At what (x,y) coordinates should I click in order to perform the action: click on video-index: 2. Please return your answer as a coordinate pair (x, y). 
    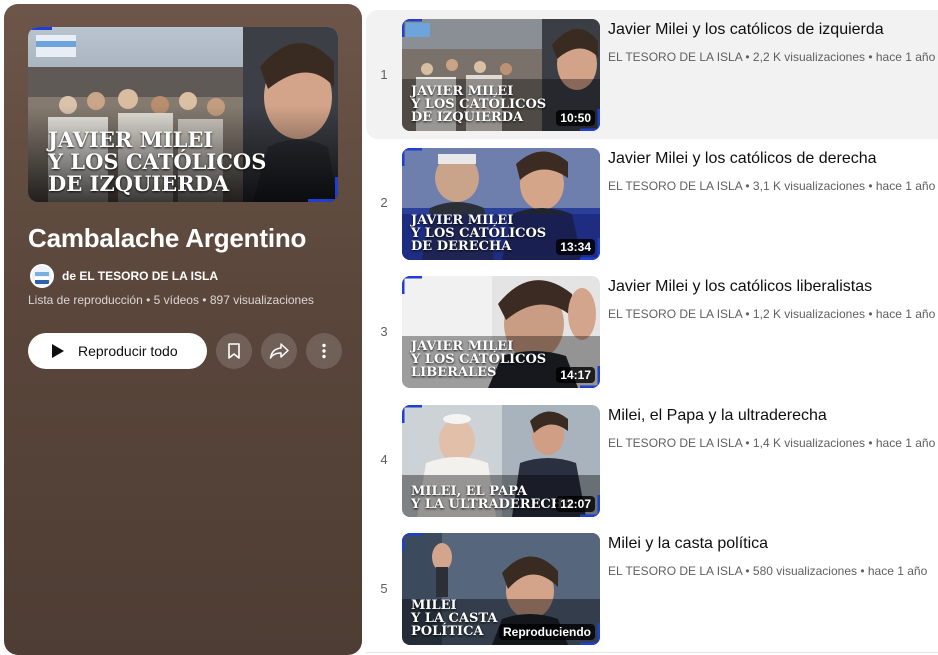
    Looking at the image, I should click on (384, 203).